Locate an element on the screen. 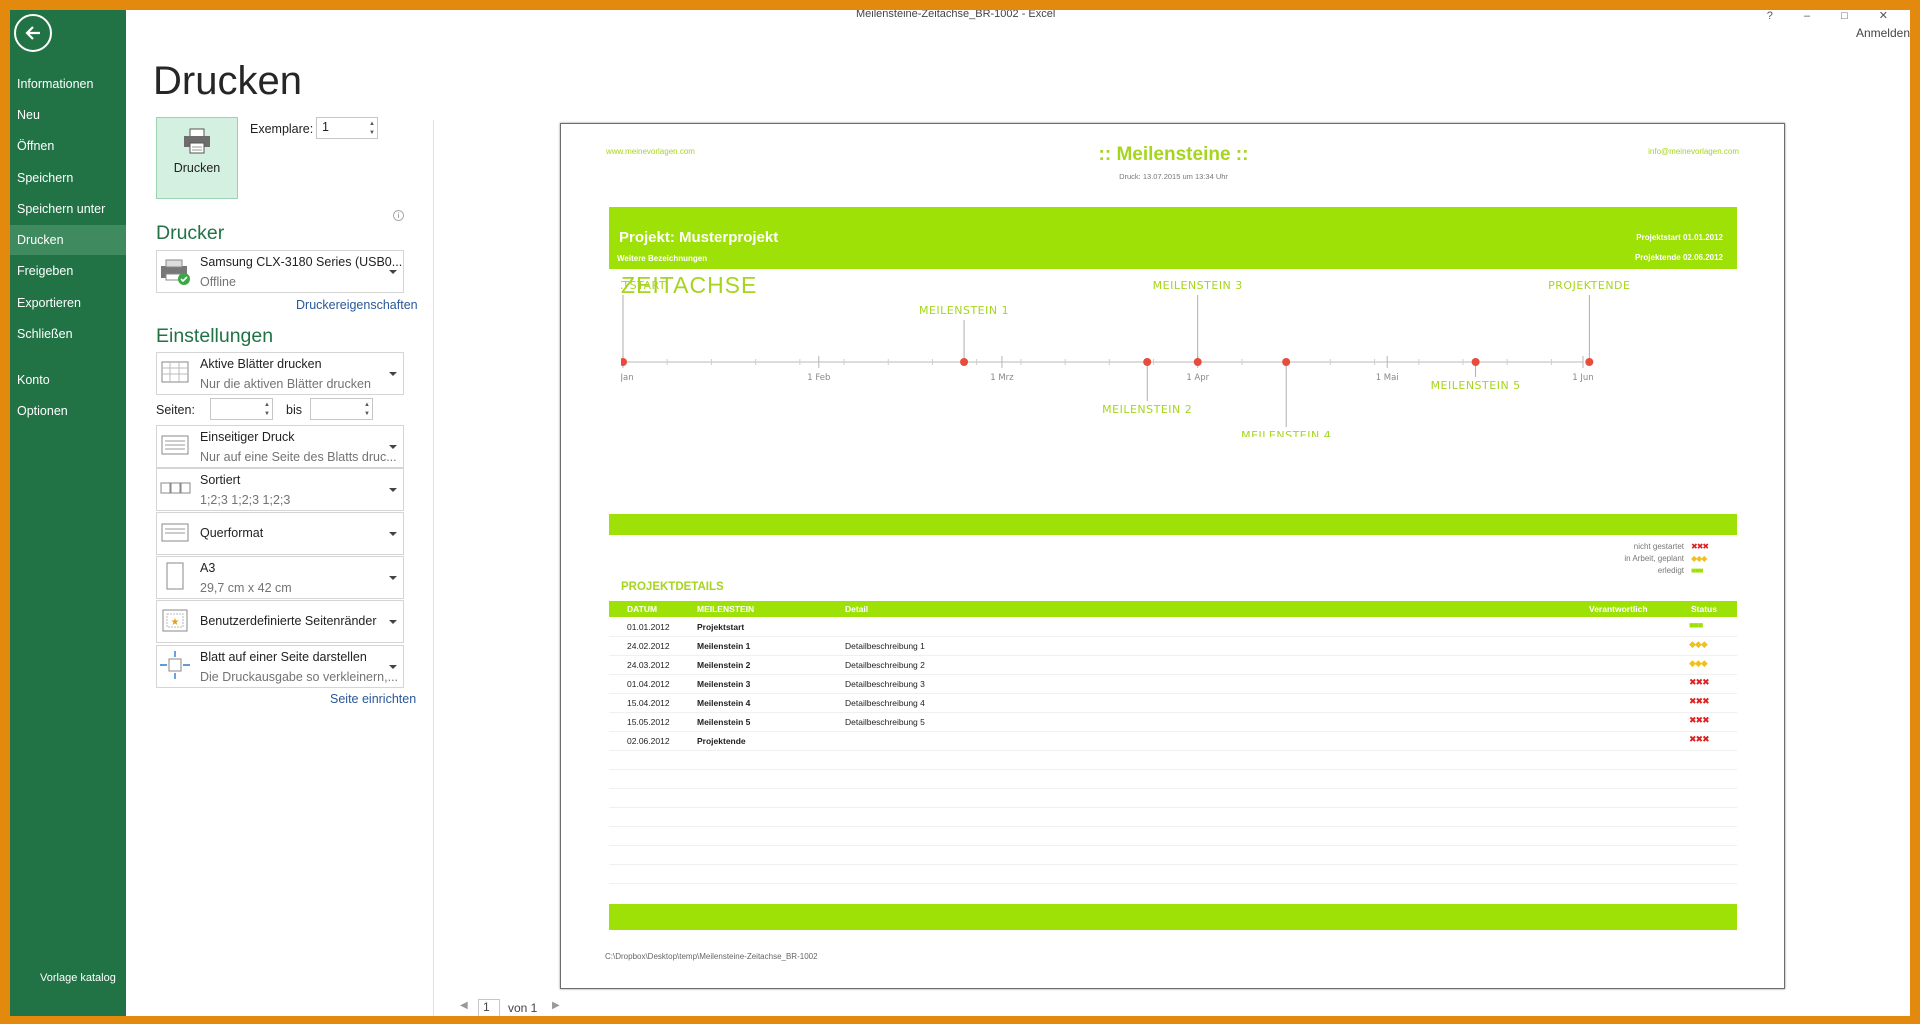 Image resolution: width=1920 pixels, height=1024 pixels. axis-label: 1 Jun is located at coordinates (1582, 378).